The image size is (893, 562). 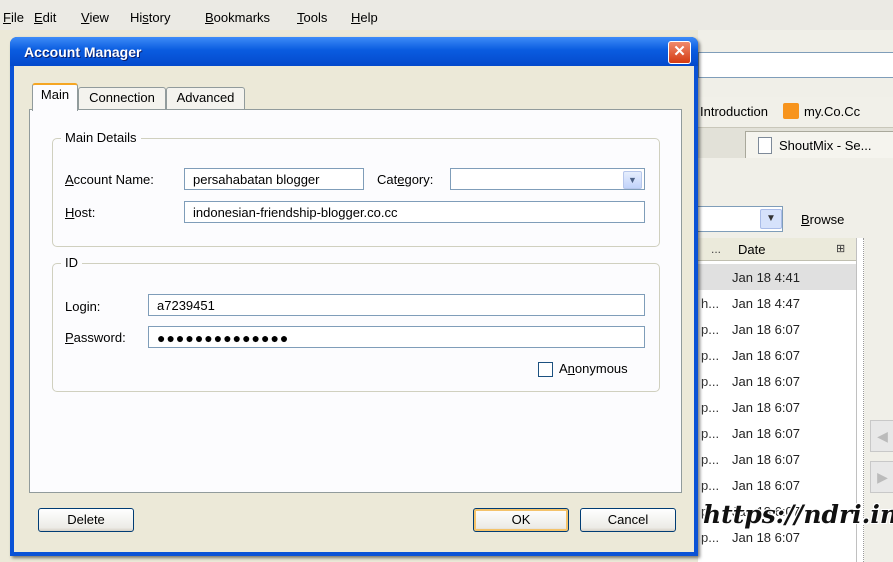 What do you see at coordinates (791, 111) in the screenshot?
I see `rss-feed-icon` at bounding box center [791, 111].